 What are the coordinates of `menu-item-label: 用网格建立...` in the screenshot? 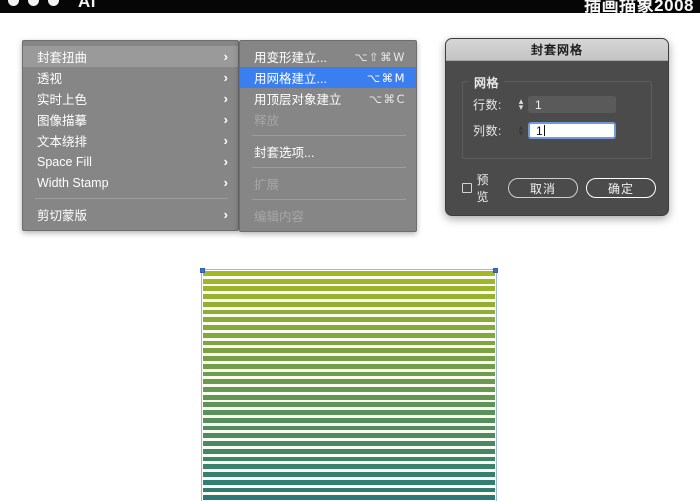 It's located at (290, 79).